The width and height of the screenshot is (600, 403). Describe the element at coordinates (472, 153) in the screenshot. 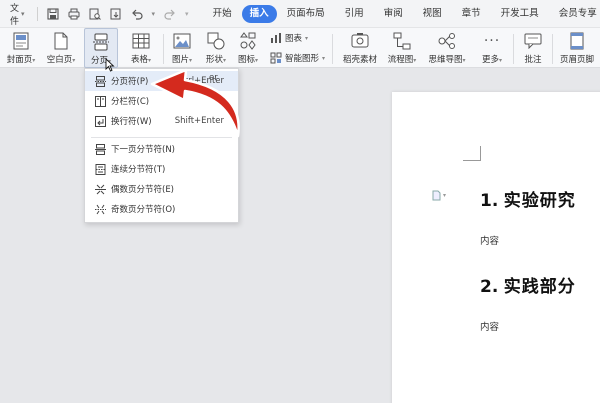

I see `margin-crop-mark` at that location.